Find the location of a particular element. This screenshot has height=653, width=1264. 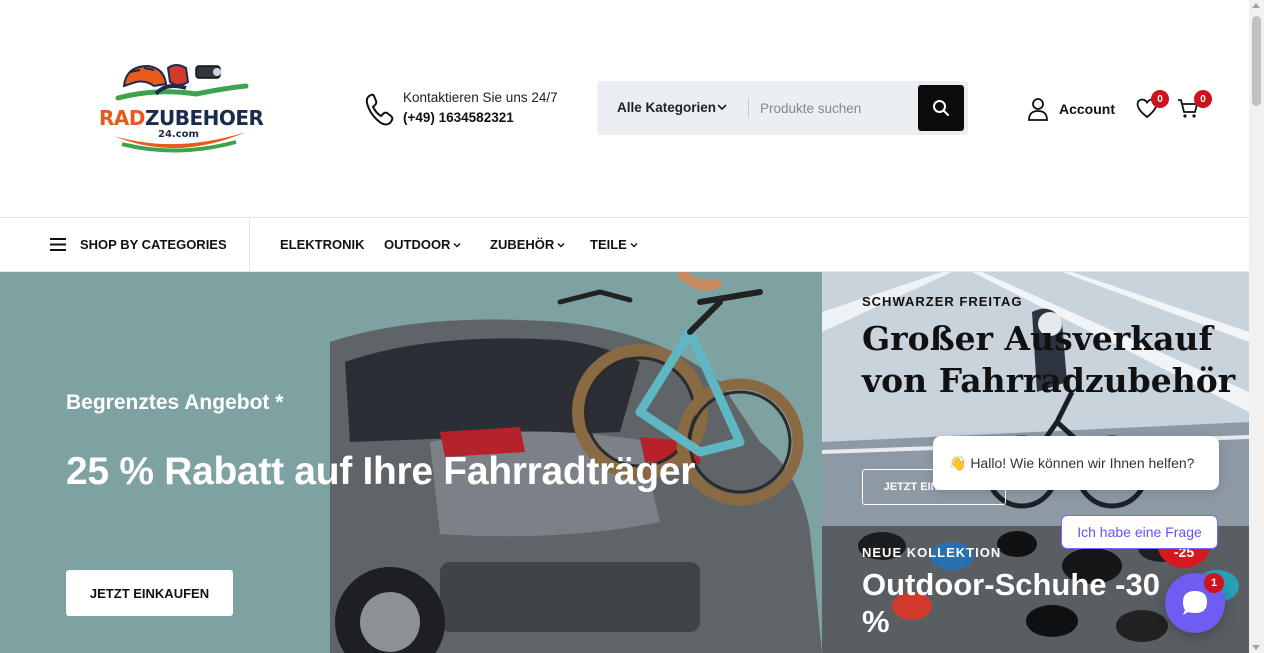

promo1-kicker: SCHWARZER FREITAG is located at coordinates (942, 301).